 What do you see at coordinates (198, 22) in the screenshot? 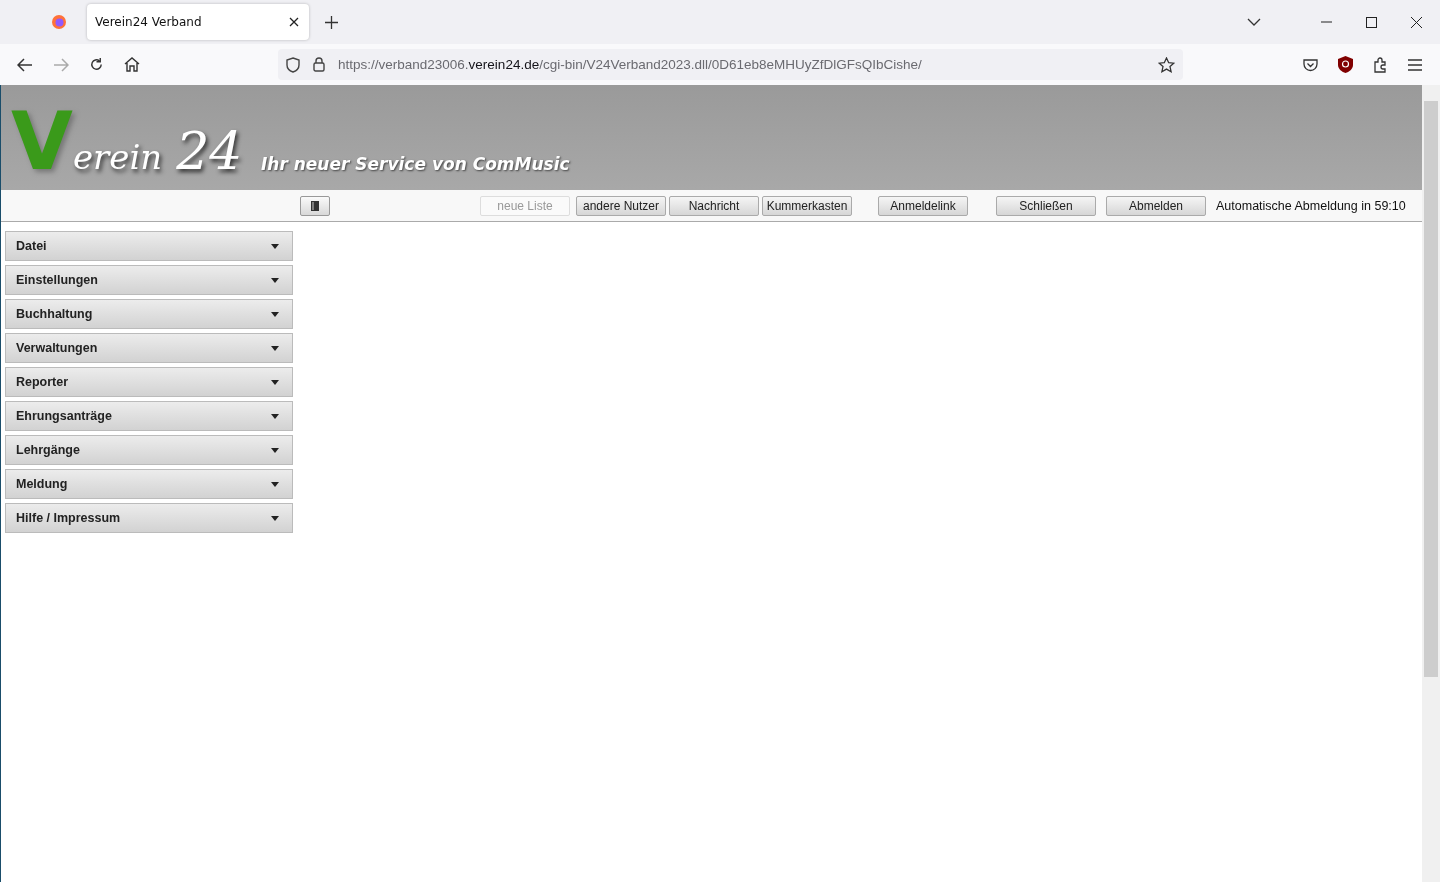
I see `browser-tab: Verein24 Verband` at bounding box center [198, 22].